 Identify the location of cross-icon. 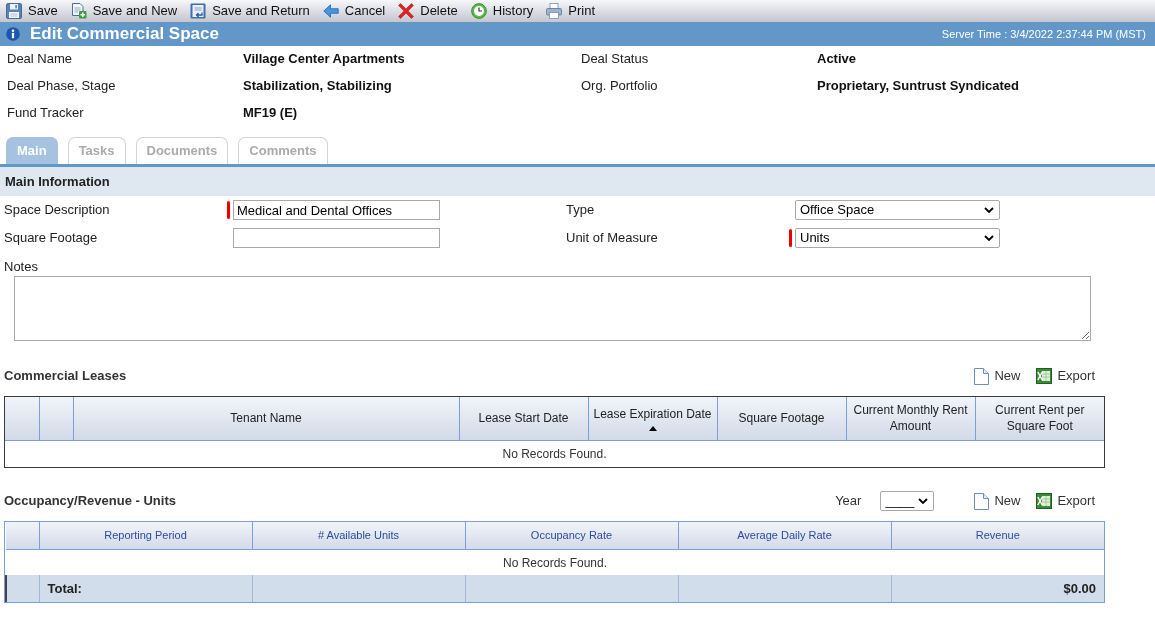
(406, 11).